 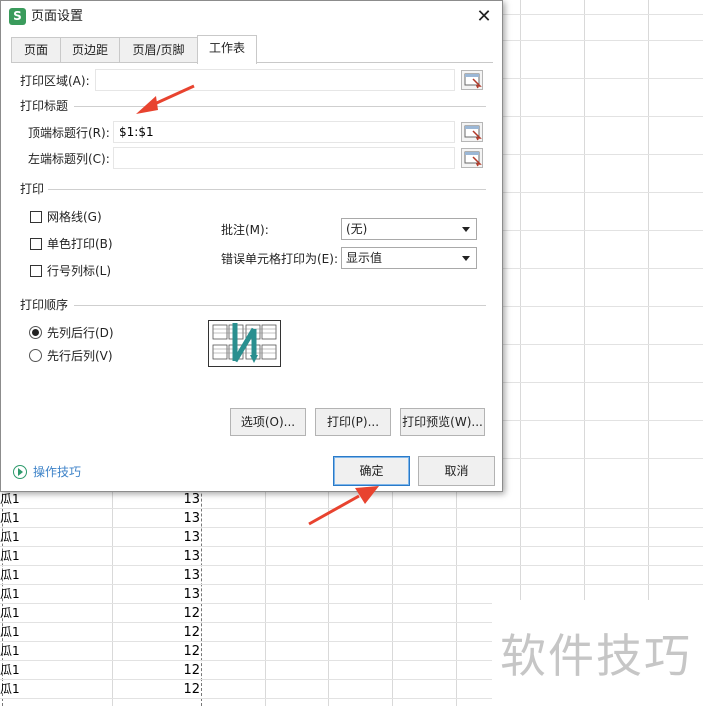 What do you see at coordinates (279, 259) in the screenshot?
I see `errors-label: 错误单元格打印为(E):` at bounding box center [279, 259].